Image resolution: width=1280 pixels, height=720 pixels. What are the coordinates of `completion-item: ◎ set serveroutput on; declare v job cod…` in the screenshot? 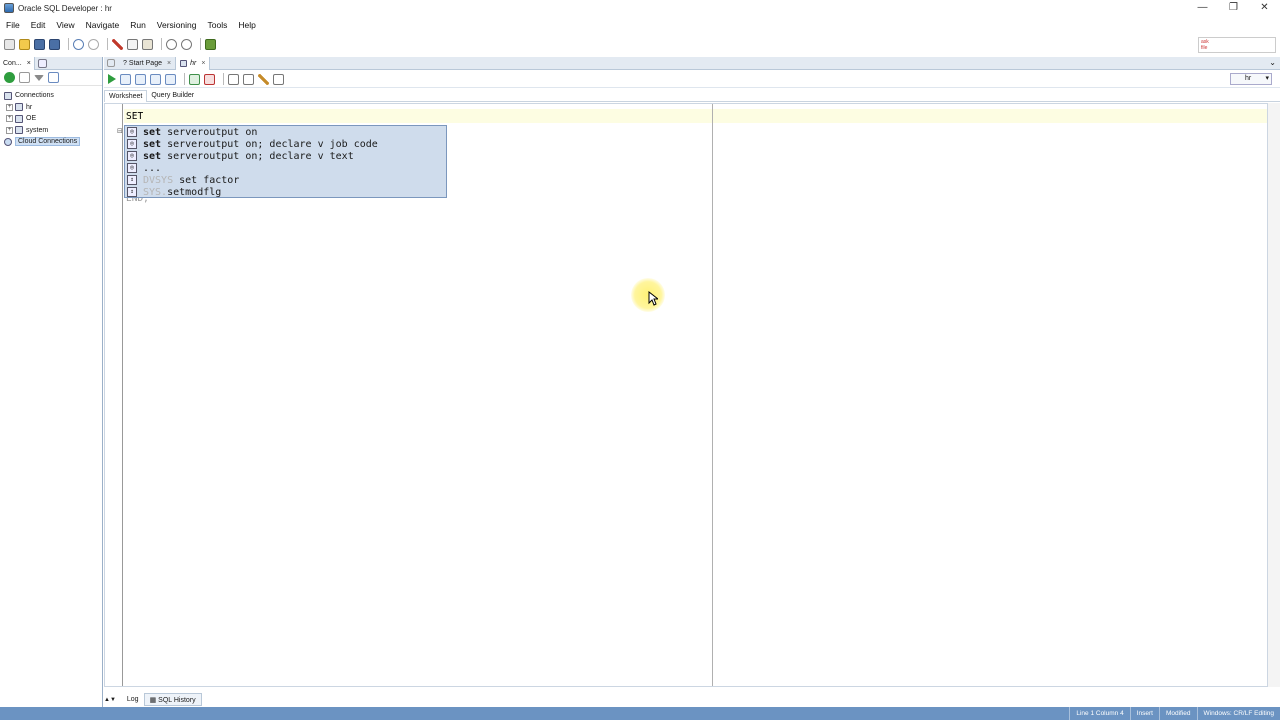 It's located at (285, 144).